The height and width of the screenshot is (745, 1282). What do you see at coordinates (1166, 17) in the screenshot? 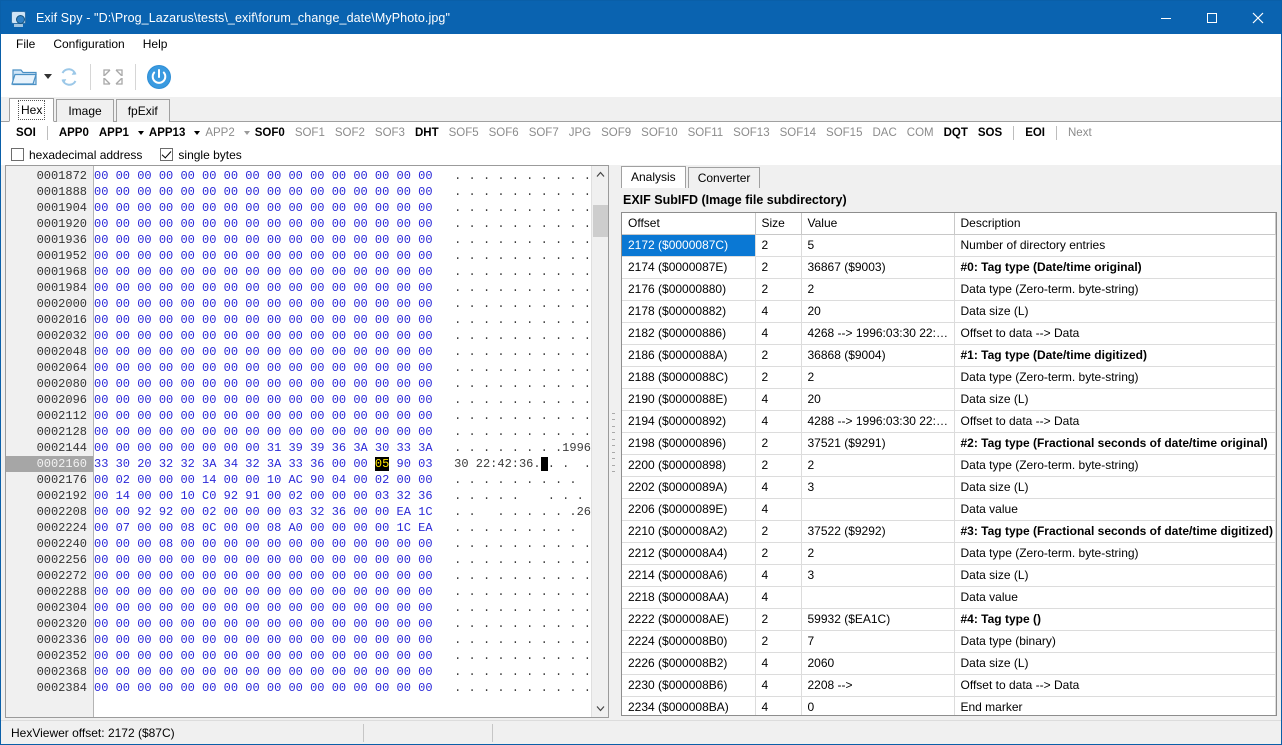
I see `minimize-icon` at bounding box center [1166, 17].